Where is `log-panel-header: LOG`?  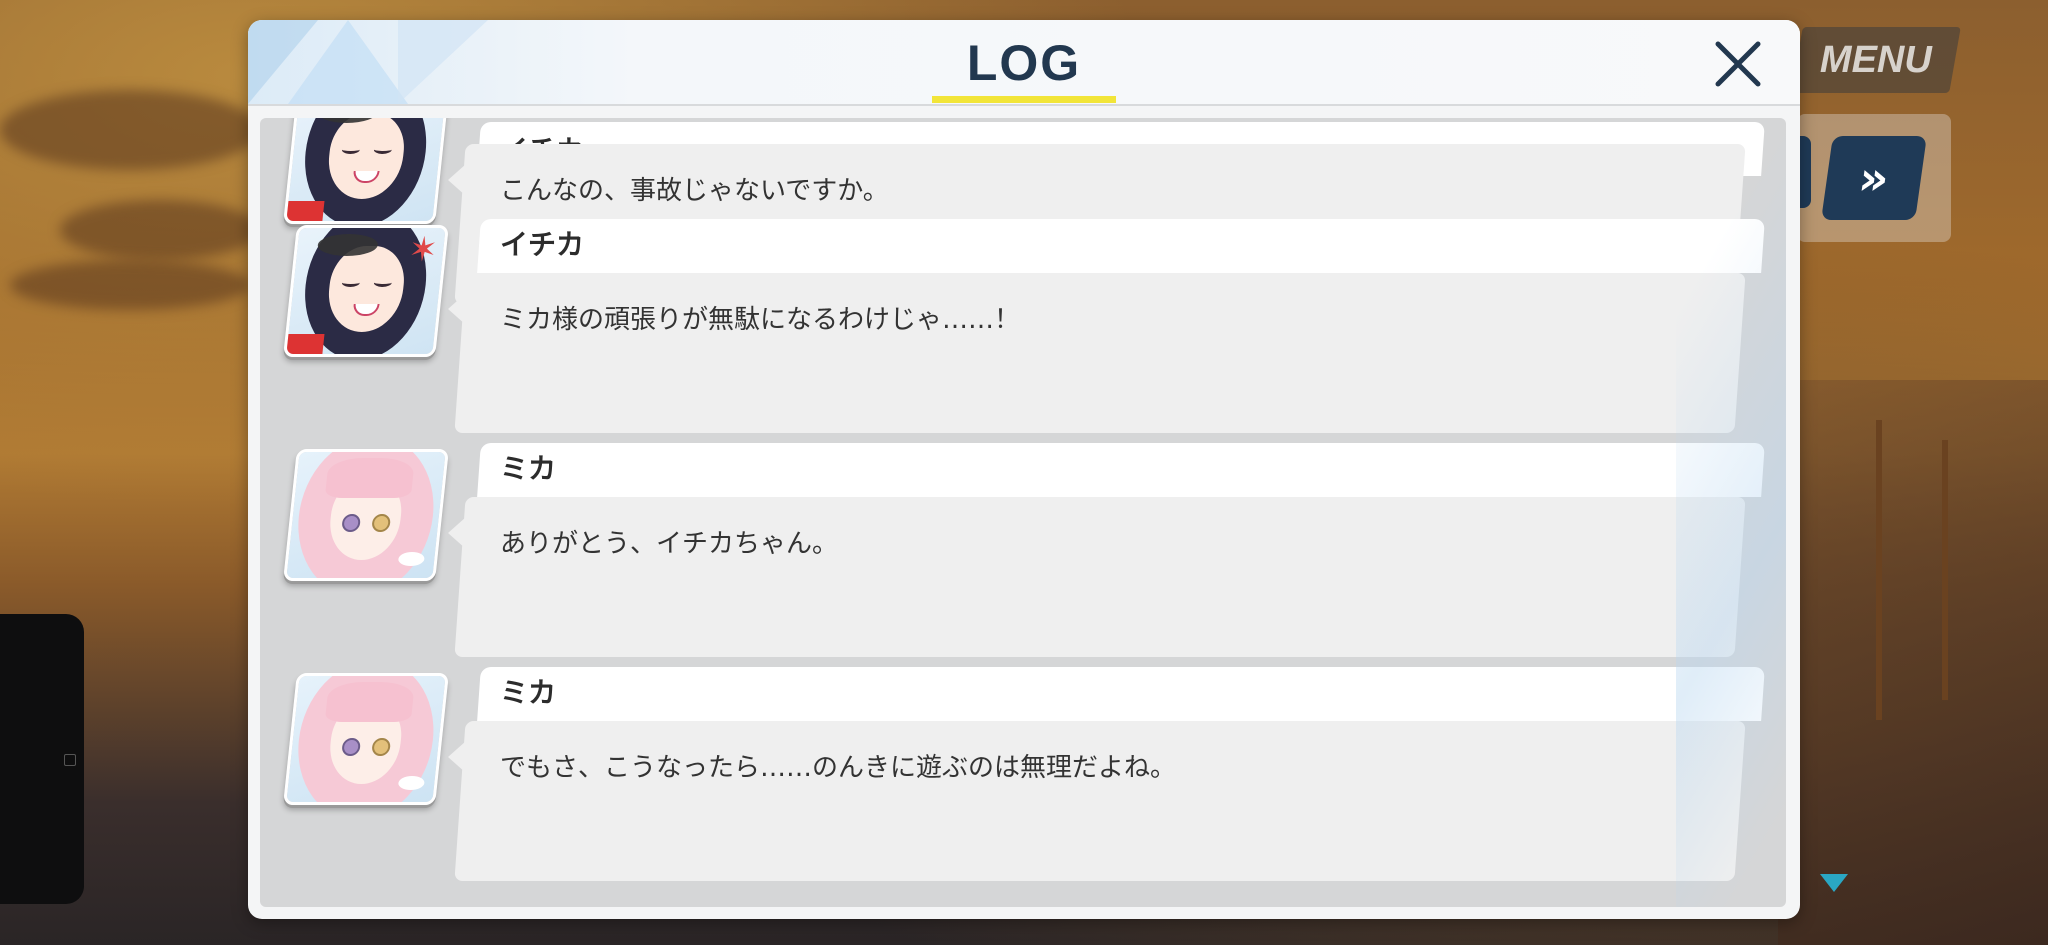 log-panel-header: LOG is located at coordinates (1024, 63).